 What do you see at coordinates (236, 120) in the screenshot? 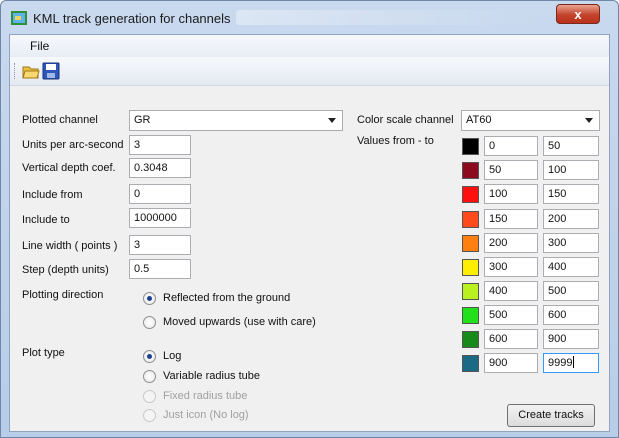
I see `plotted-channel-select: GR` at bounding box center [236, 120].